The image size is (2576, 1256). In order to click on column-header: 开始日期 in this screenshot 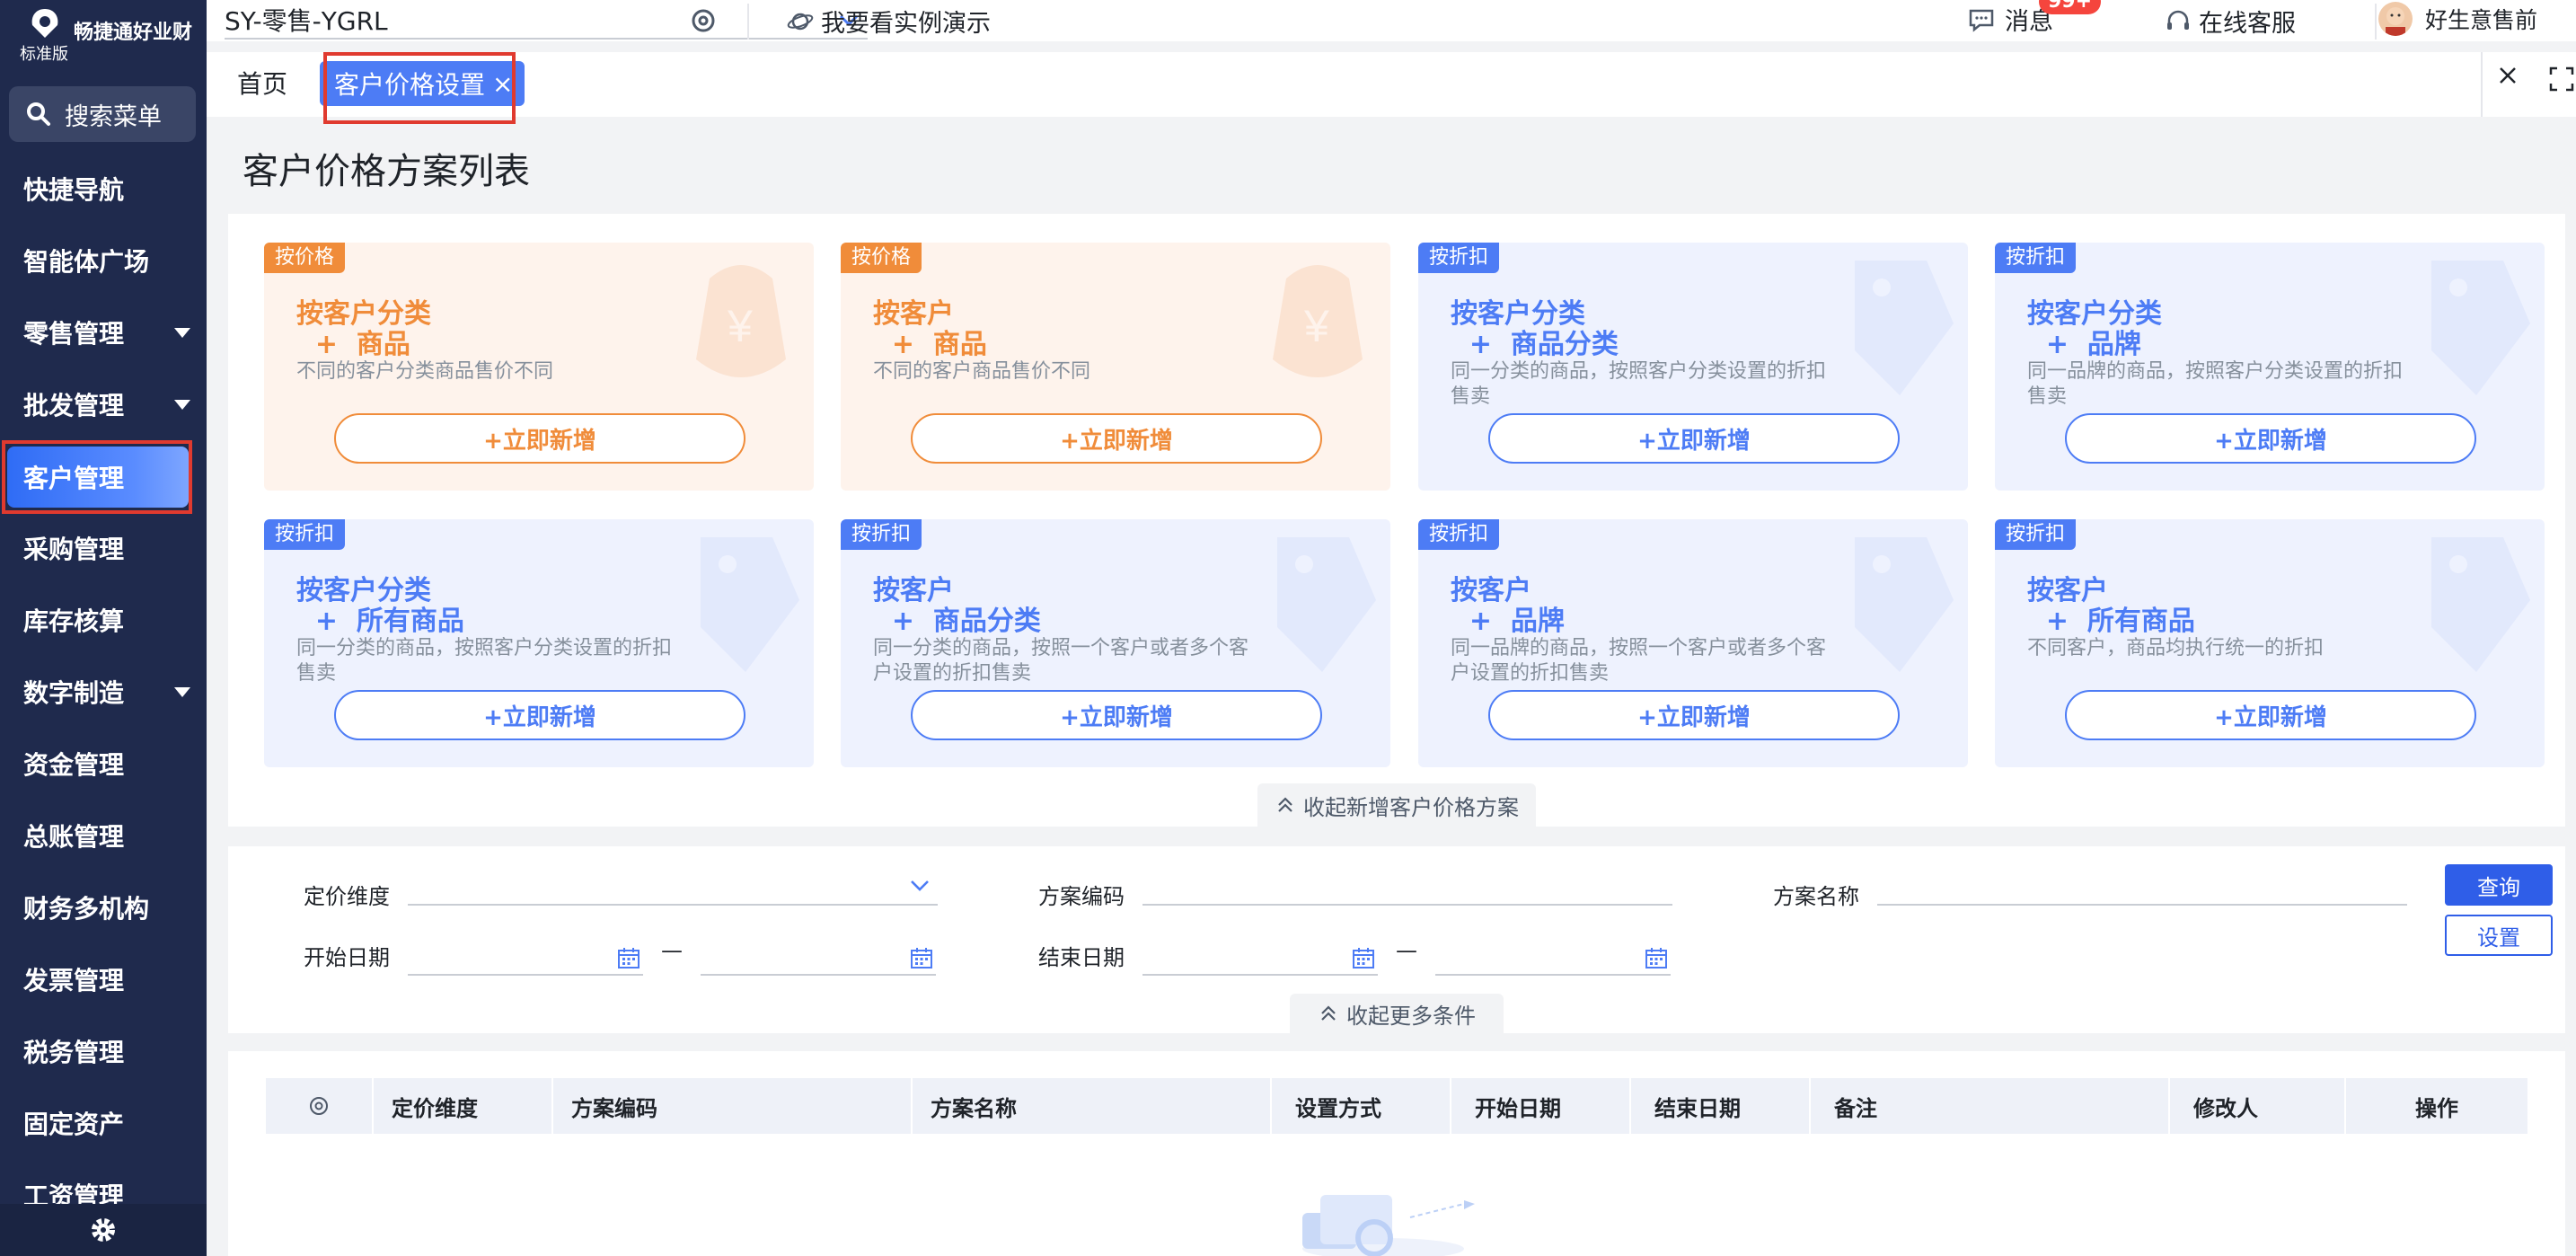, I will do `click(1541, 1106)`.